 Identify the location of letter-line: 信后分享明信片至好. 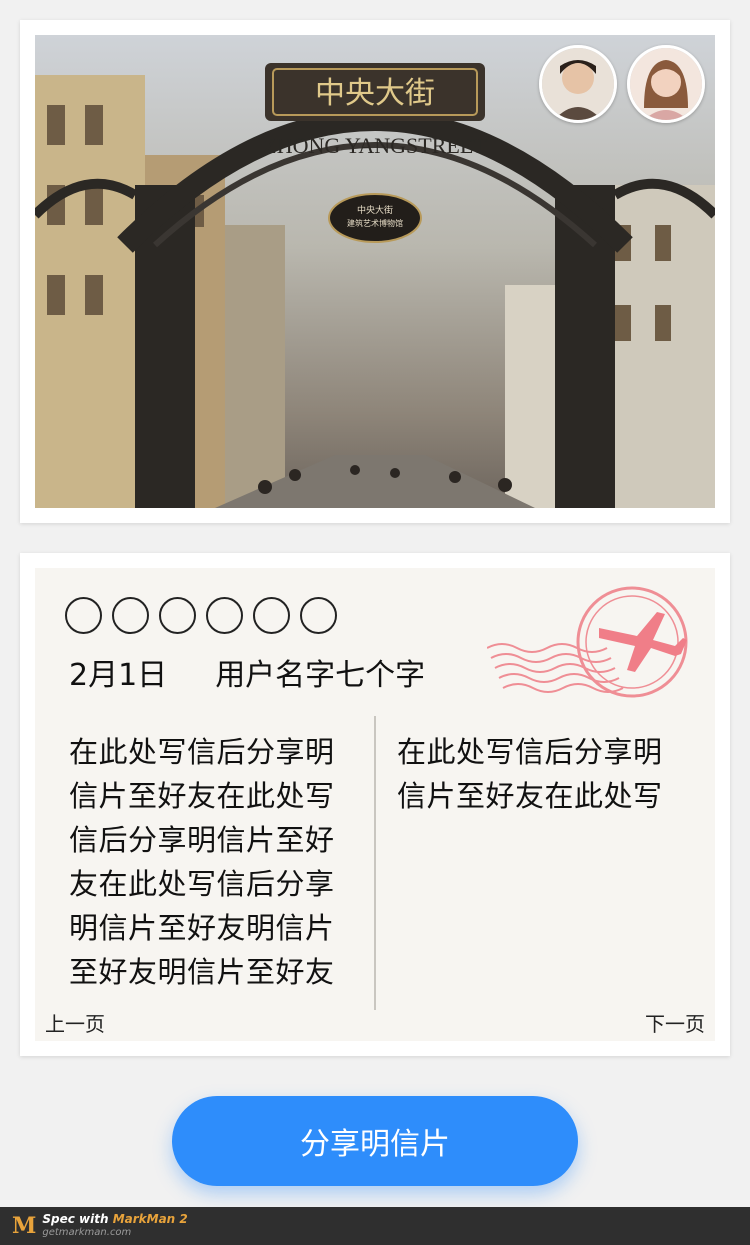
(202, 840).